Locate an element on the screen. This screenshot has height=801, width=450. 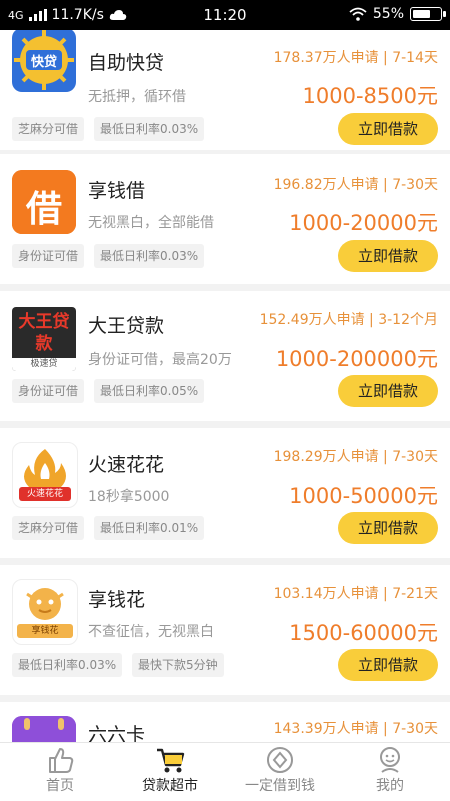
loan-amount: 1000-8500元 is located at coordinates (370, 96).